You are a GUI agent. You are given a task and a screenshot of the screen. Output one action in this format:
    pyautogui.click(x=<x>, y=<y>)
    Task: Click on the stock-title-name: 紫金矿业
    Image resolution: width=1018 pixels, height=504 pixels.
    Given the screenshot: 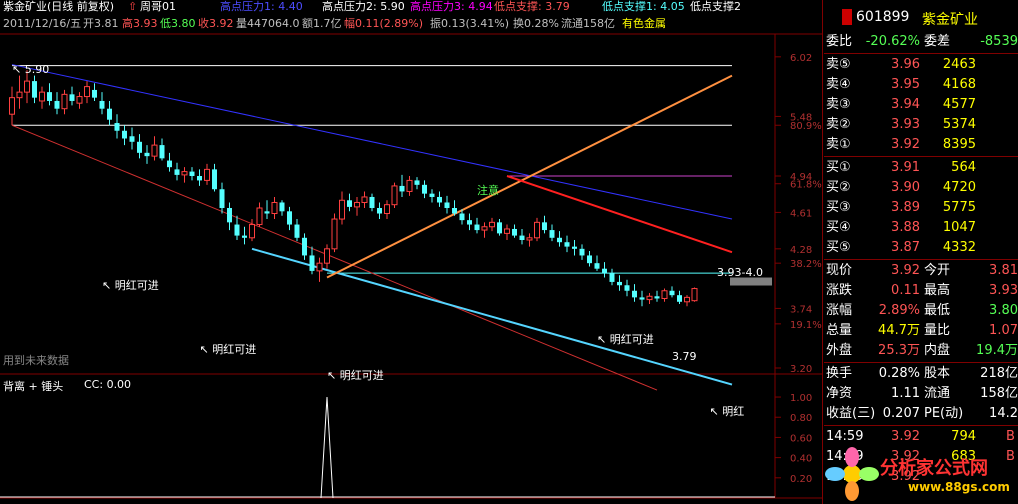 What is the action you would take?
    pyautogui.click(x=950, y=20)
    